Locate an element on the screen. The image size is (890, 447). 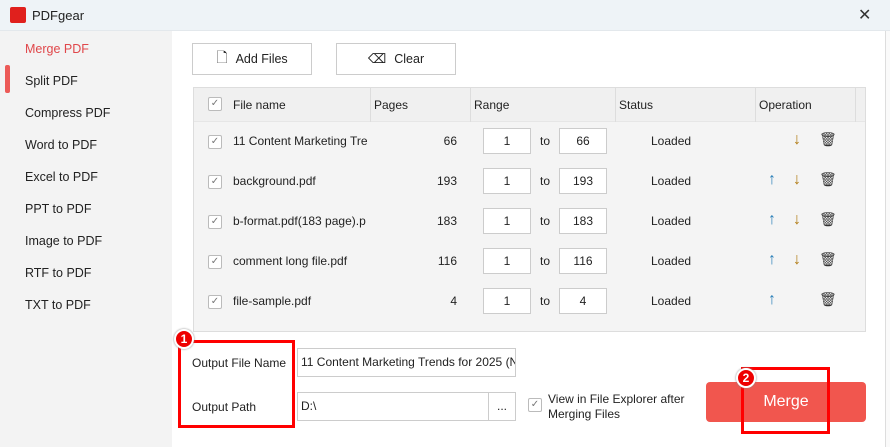
header-file-name: File name is located at coordinates (259, 105).